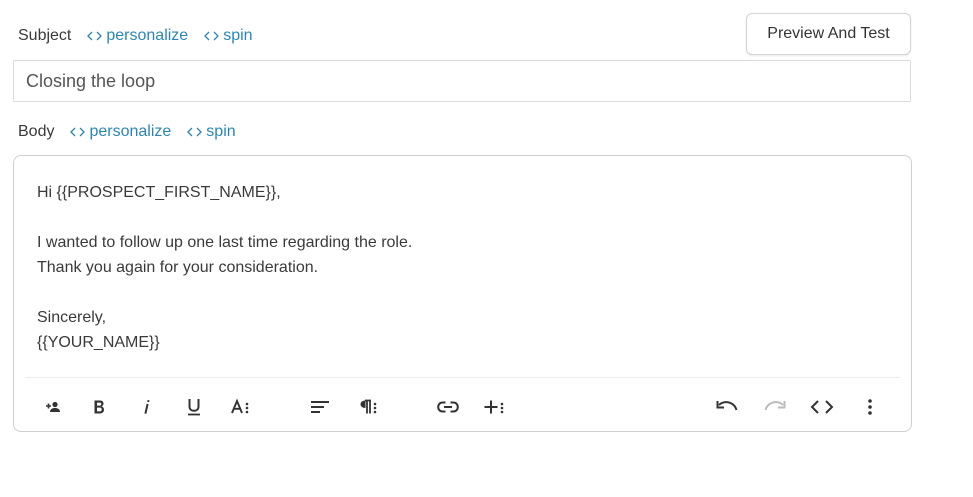 The height and width of the screenshot is (497, 973). I want to click on undo-icon, so click(727, 407).